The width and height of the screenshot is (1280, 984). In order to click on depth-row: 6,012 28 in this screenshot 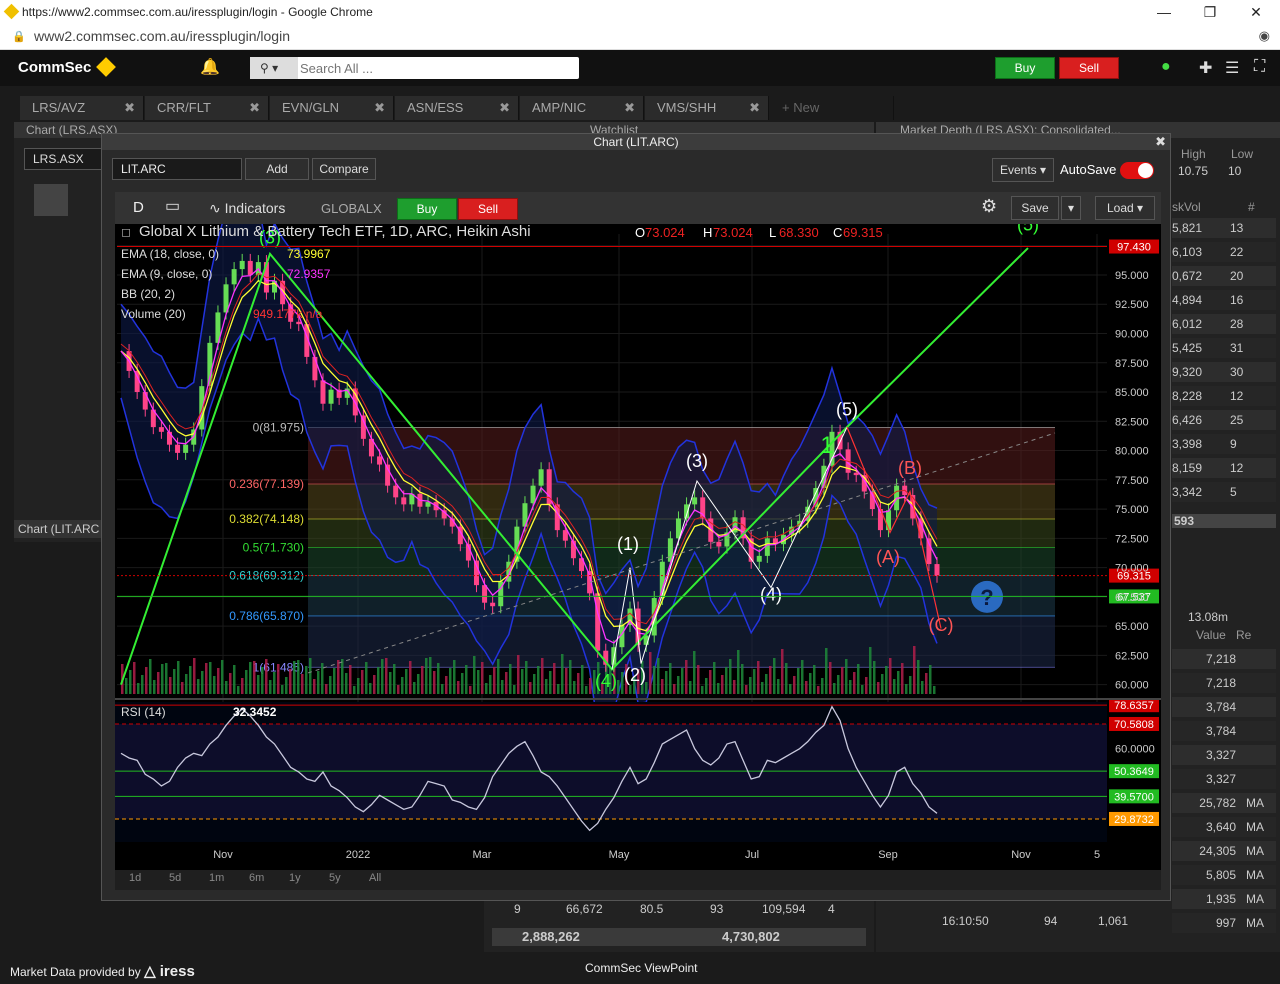, I will do `click(1224, 324)`.